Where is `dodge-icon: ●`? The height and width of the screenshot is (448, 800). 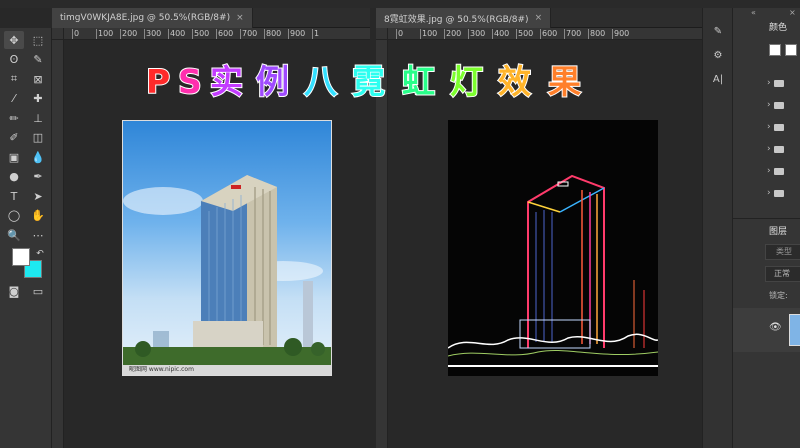 dodge-icon: ● is located at coordinates (14, 177).